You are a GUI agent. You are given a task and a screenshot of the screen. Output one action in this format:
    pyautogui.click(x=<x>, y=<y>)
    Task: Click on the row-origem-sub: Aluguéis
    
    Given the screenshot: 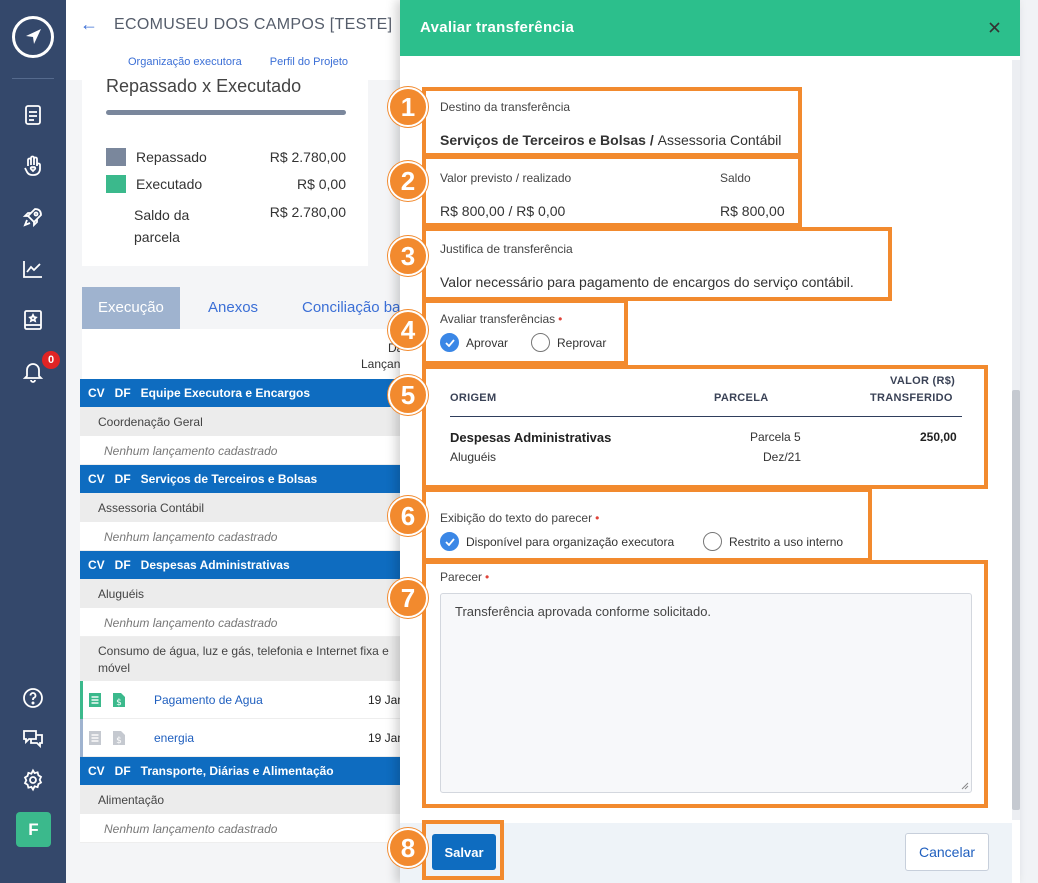 What is the action you would take?
    pyautogui.click(x=473, y=457)
    